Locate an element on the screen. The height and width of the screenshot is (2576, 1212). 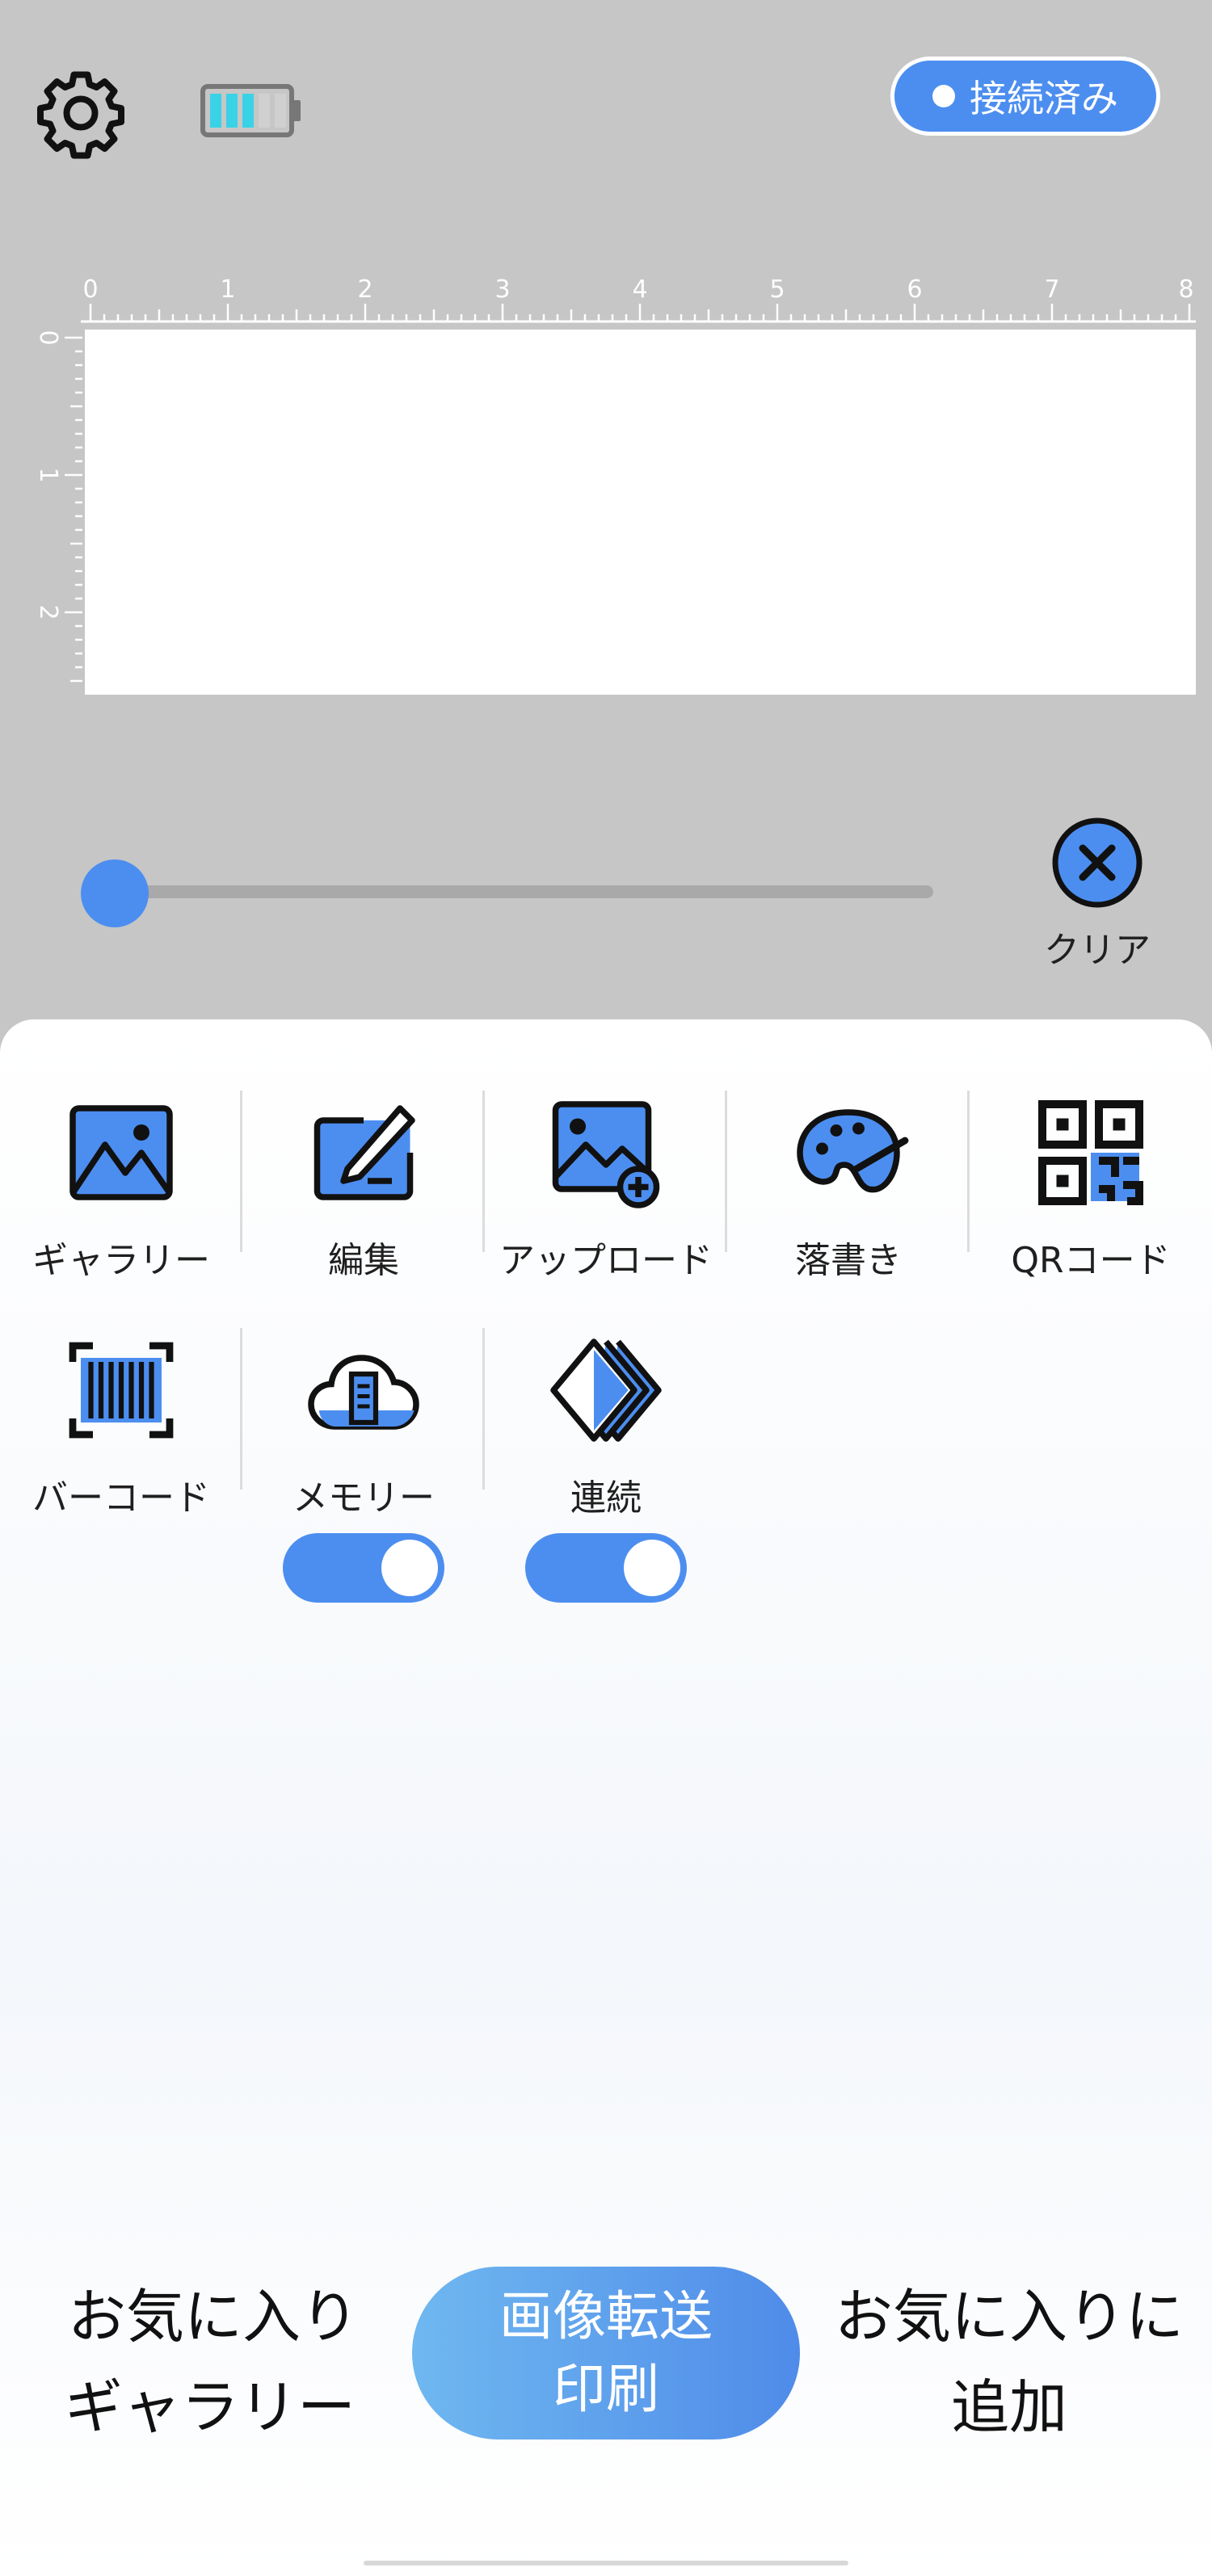
ruler-label: 4 is located at coordinates (640, 289).